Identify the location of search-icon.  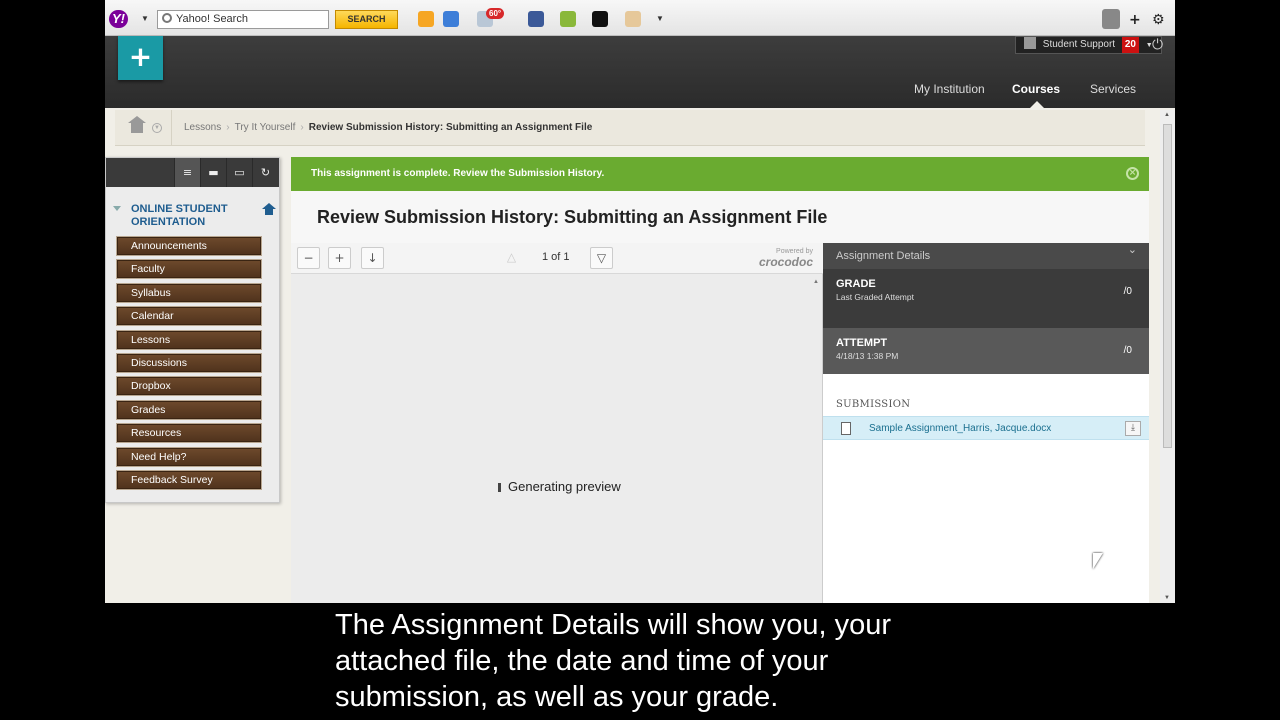
(167, 18).